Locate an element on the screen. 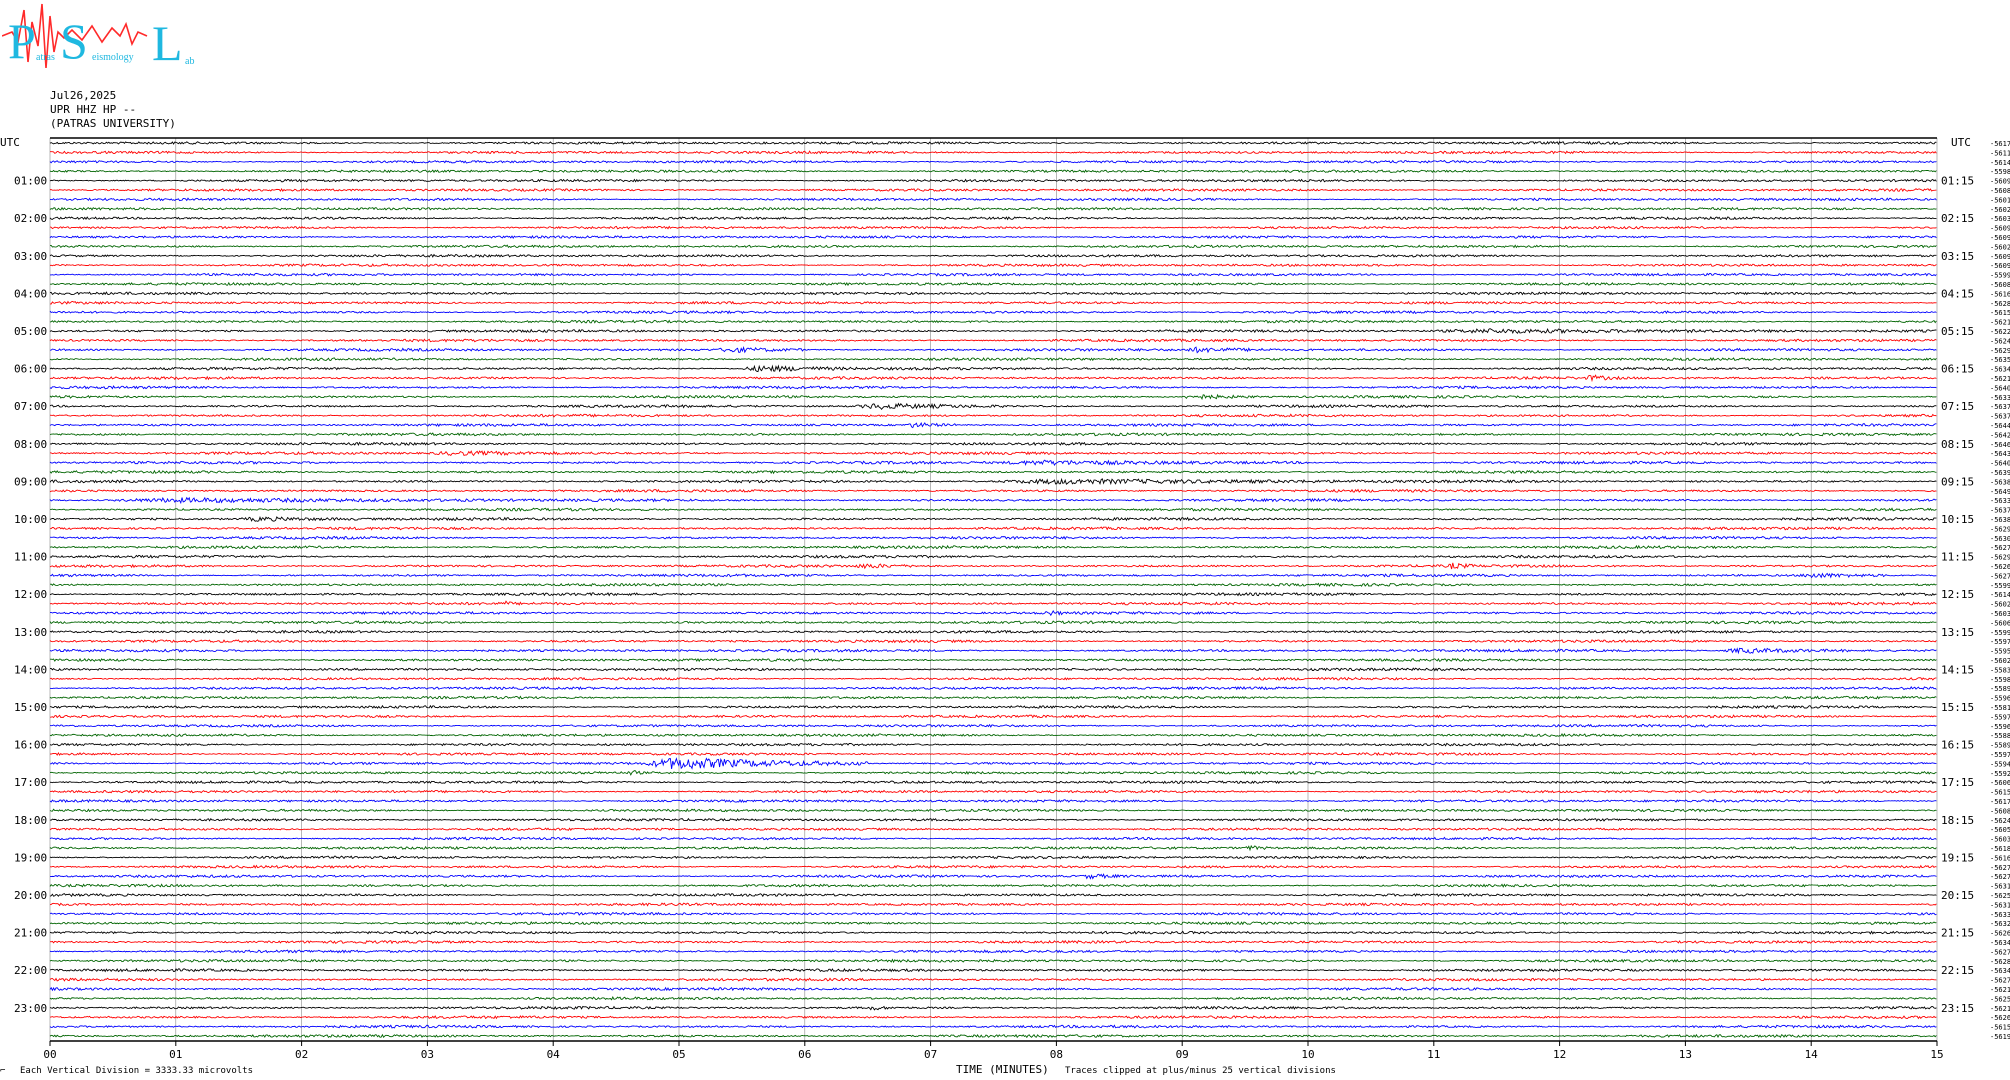 Image resolution: width=2010 pixels, height=1080 pixels. x-tick-label: 08 is located at coordinates (1056, 1054).